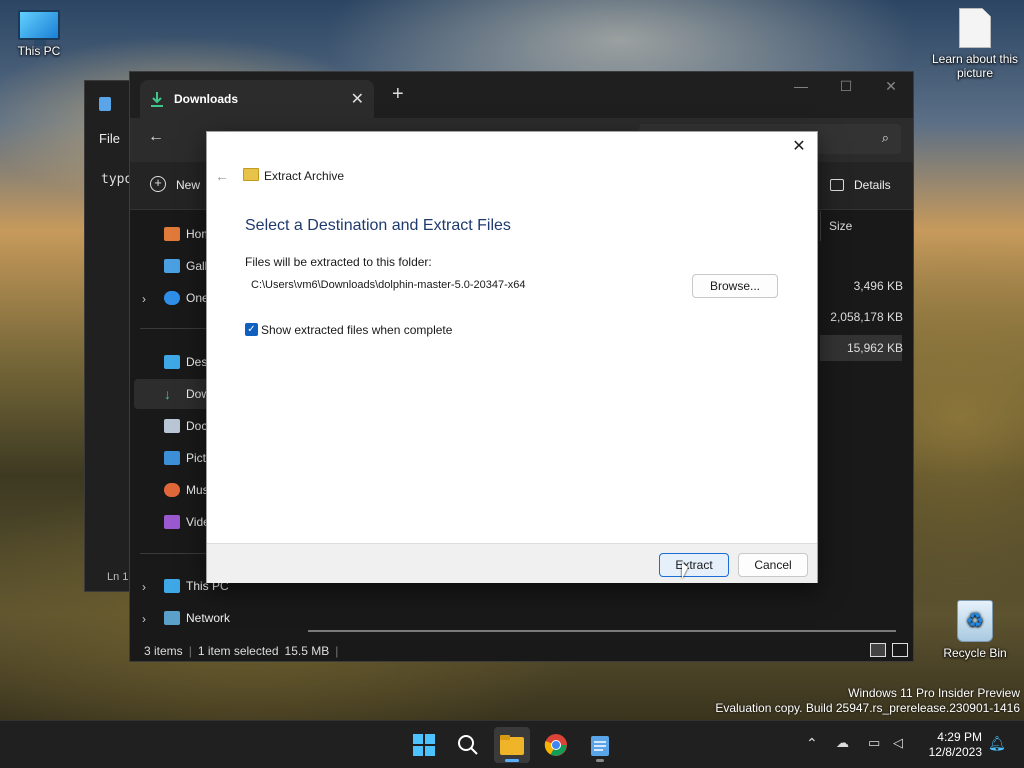 This screenshot has width=1024, height=768. I want to click on dialog-title: Extract Archive, so click(304, 176).